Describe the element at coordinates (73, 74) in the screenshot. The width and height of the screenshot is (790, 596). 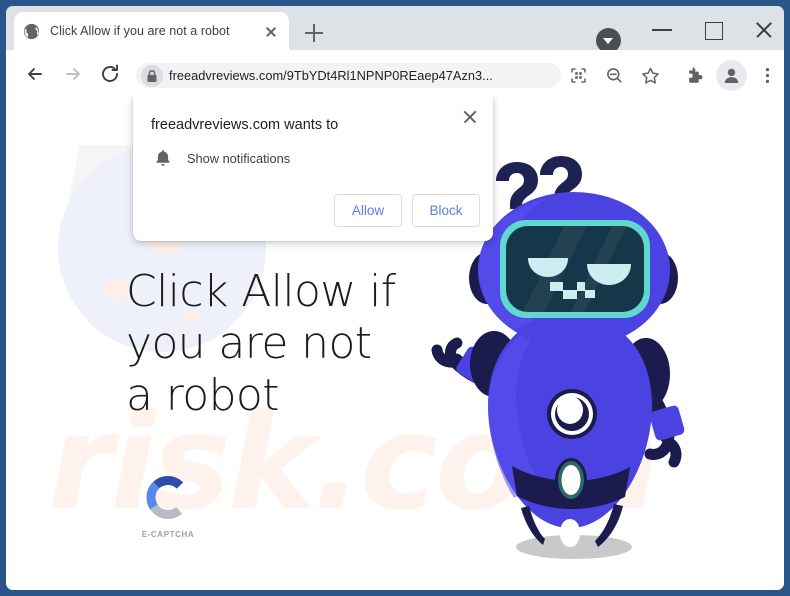
I see `forward-arrow-icon` at that location.